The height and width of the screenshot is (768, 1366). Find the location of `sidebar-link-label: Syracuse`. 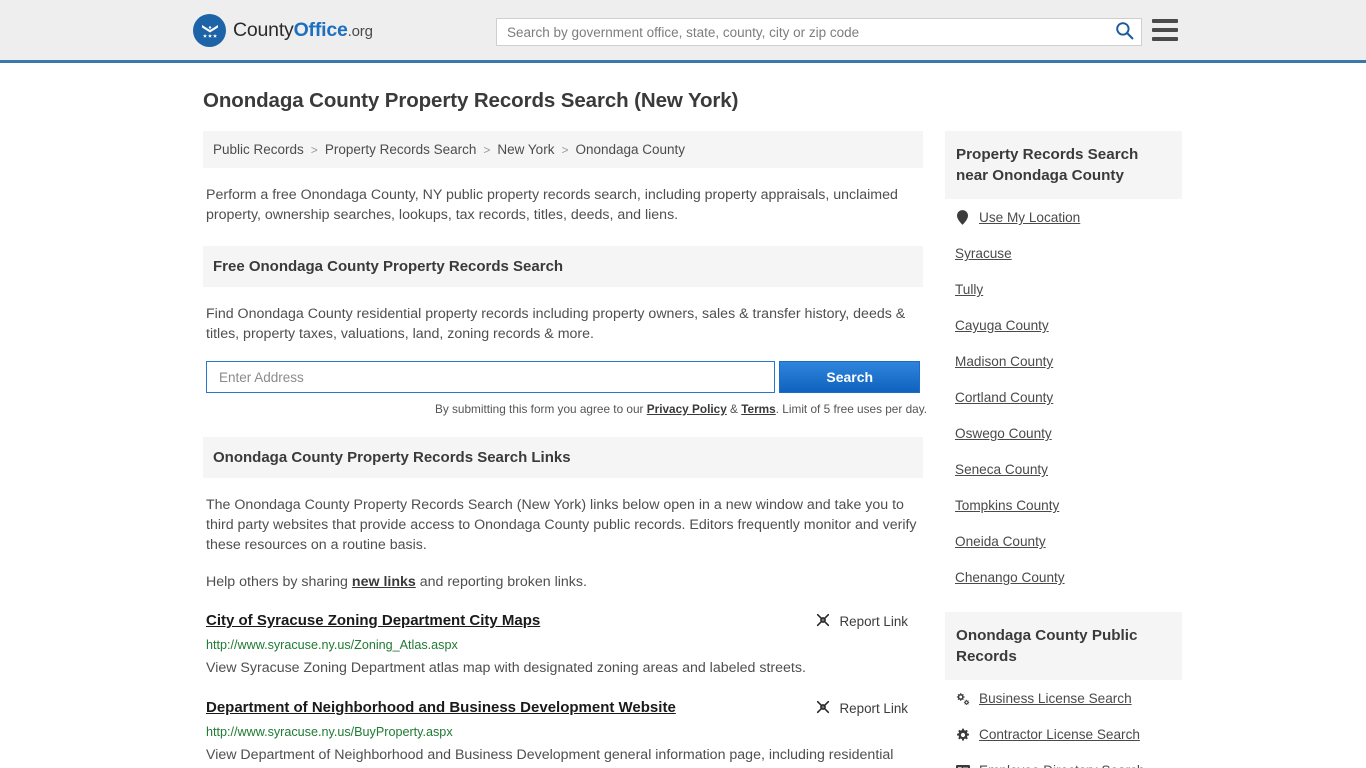

sidebar-link-label: Syracuse is located at coordinates (983, 253).